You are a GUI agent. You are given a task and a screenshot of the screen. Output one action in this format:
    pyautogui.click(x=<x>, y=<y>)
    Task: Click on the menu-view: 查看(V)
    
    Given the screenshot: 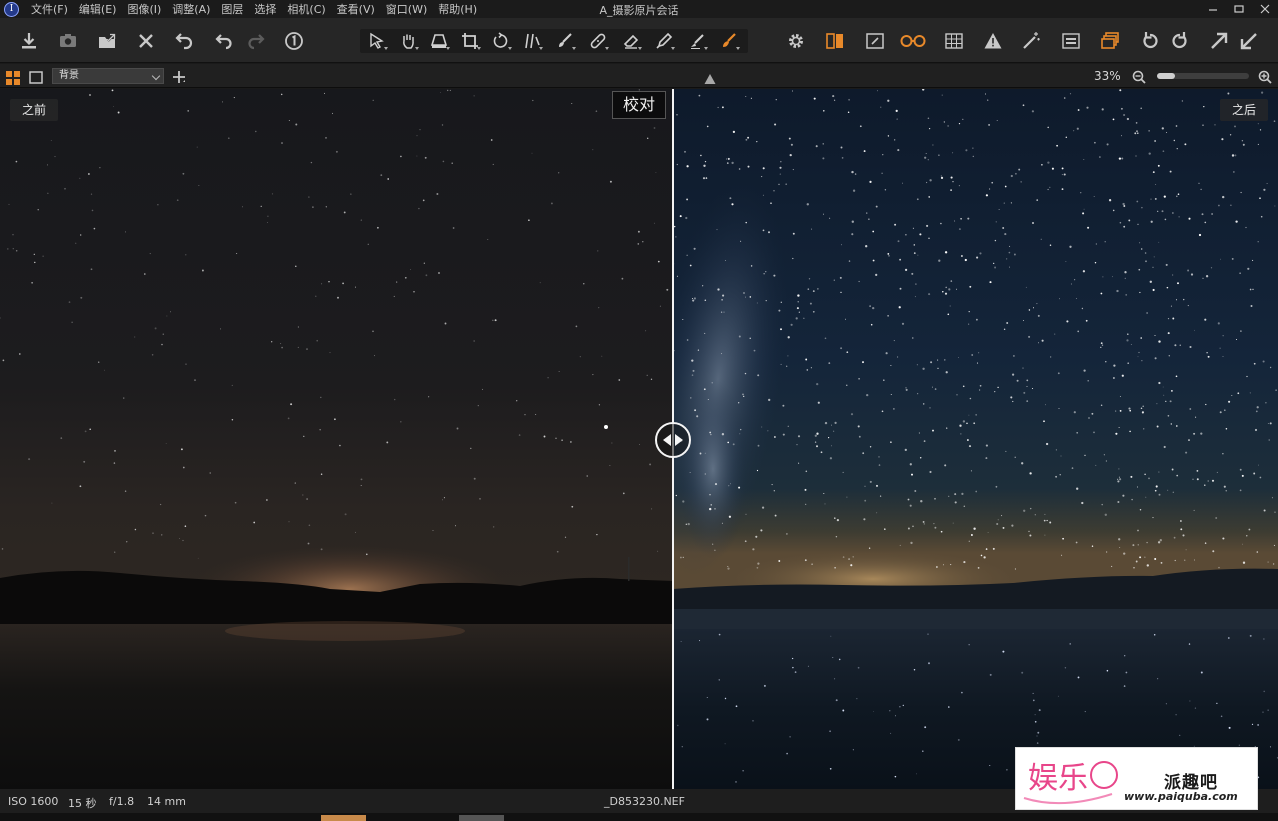 What is the action you would take?
    pyautogui.click(x=356, y=9)
    